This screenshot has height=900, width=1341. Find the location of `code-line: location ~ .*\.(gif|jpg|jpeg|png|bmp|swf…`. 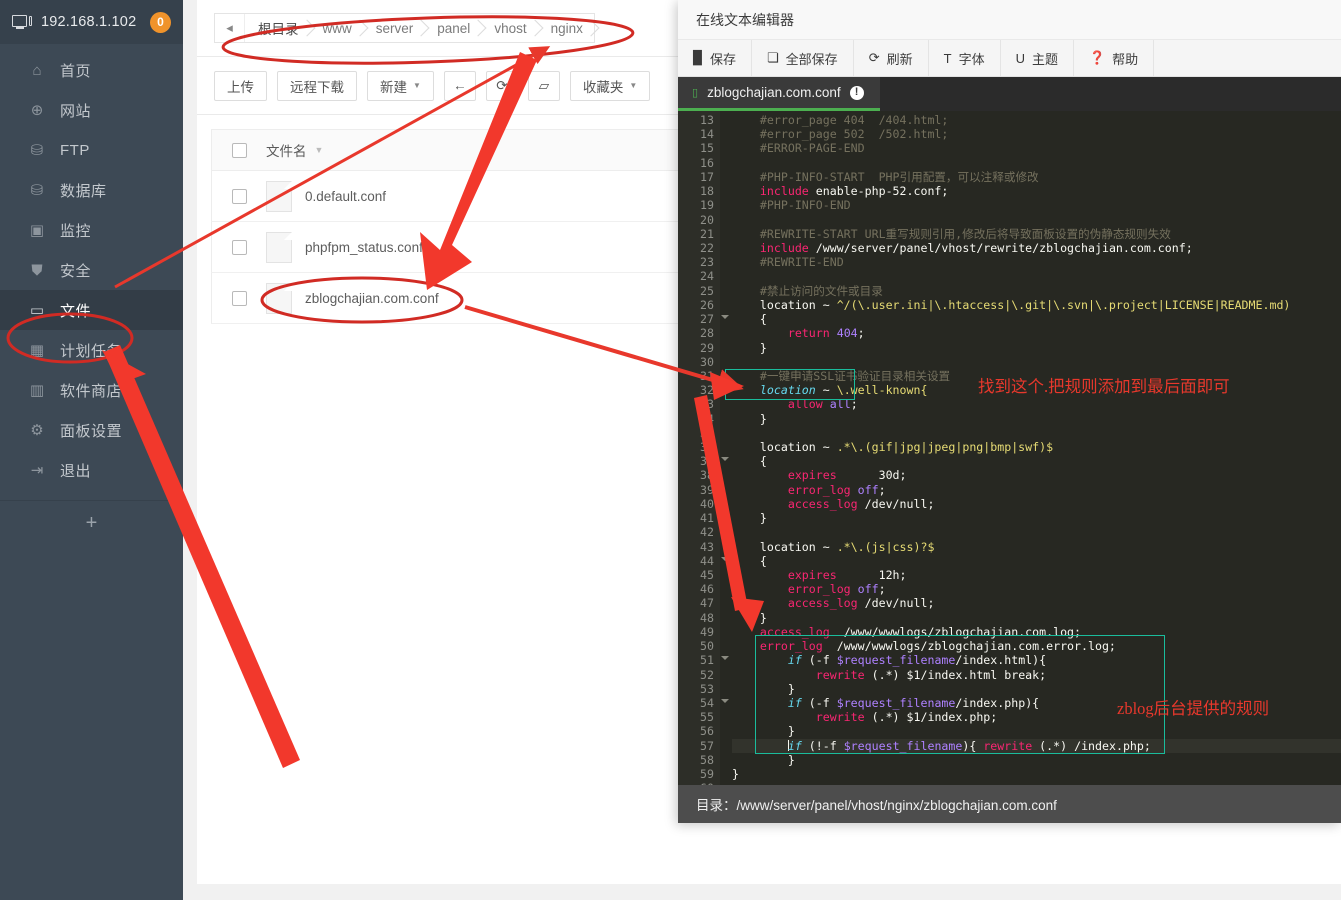

code-line: location ~ .*\.(gif|jpg|jpeg|png|bmp|swf… is located at coordinates (1036, 447).